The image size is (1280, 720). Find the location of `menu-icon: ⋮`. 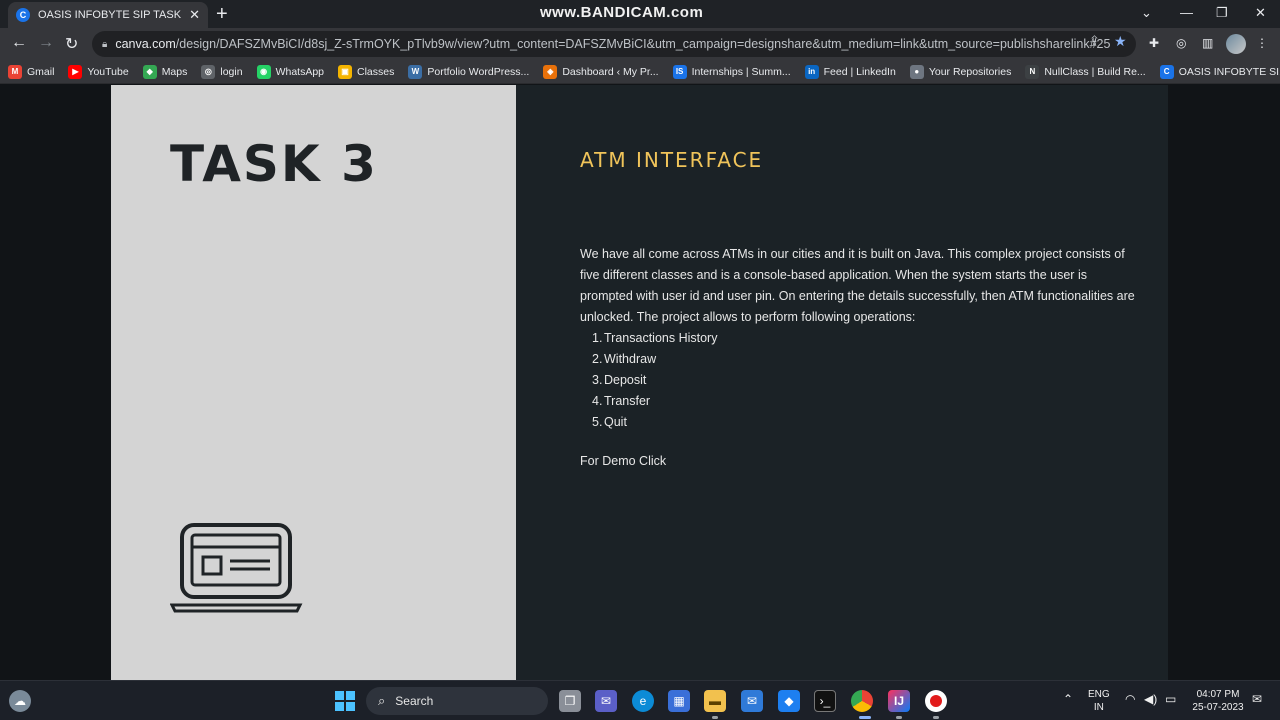

menu-icon: ⋮ is located at coordinates (1263, 43).